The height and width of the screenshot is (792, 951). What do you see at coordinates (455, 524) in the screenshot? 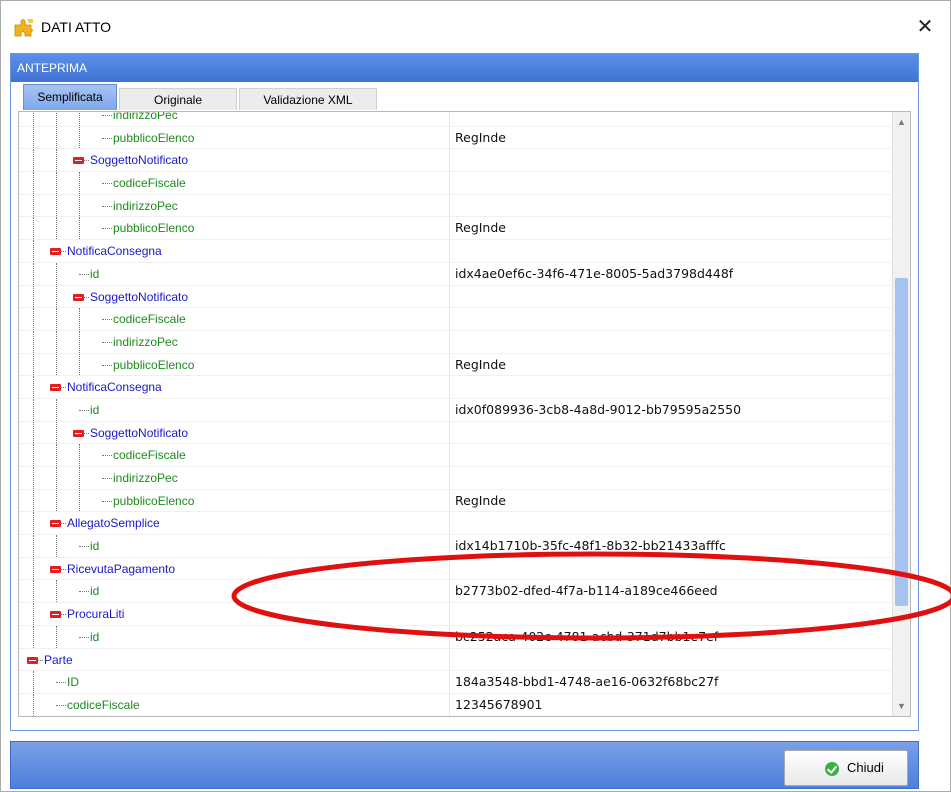
I see `tree-row: AllegatoSemplice` at bounding box center [455, 524].